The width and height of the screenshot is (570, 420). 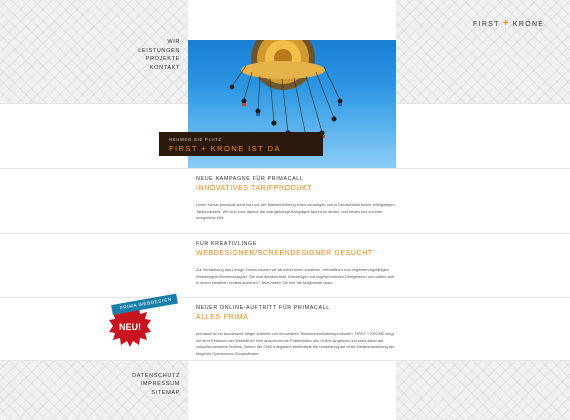 What do you see at coordinates (263, 308) in the screenshot?
I see `section-kicker: NEUER ONLINE-AUFTRITT FÜR PRIMACALL` at bounding box center [263, 308].